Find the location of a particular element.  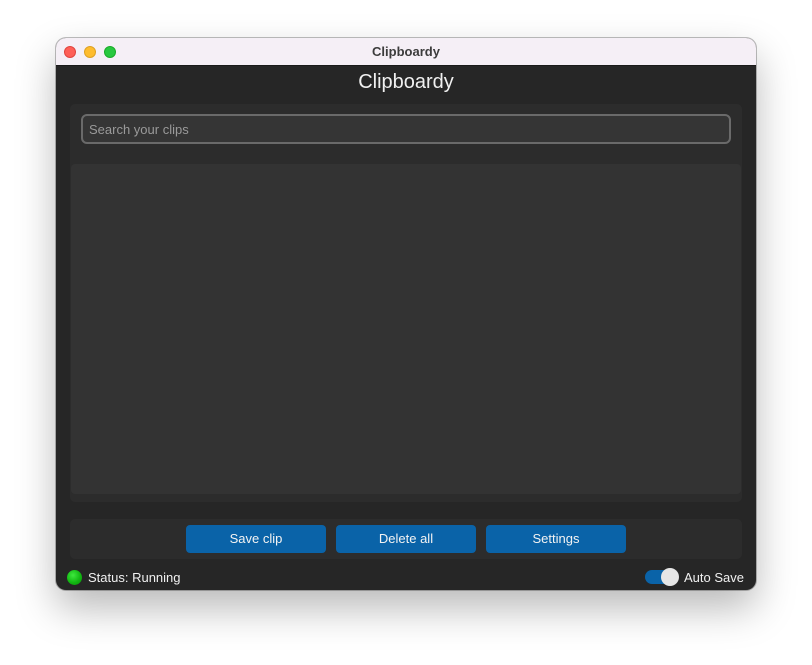

auto-save-label: Auto Save is located at coordinates (714, 577).